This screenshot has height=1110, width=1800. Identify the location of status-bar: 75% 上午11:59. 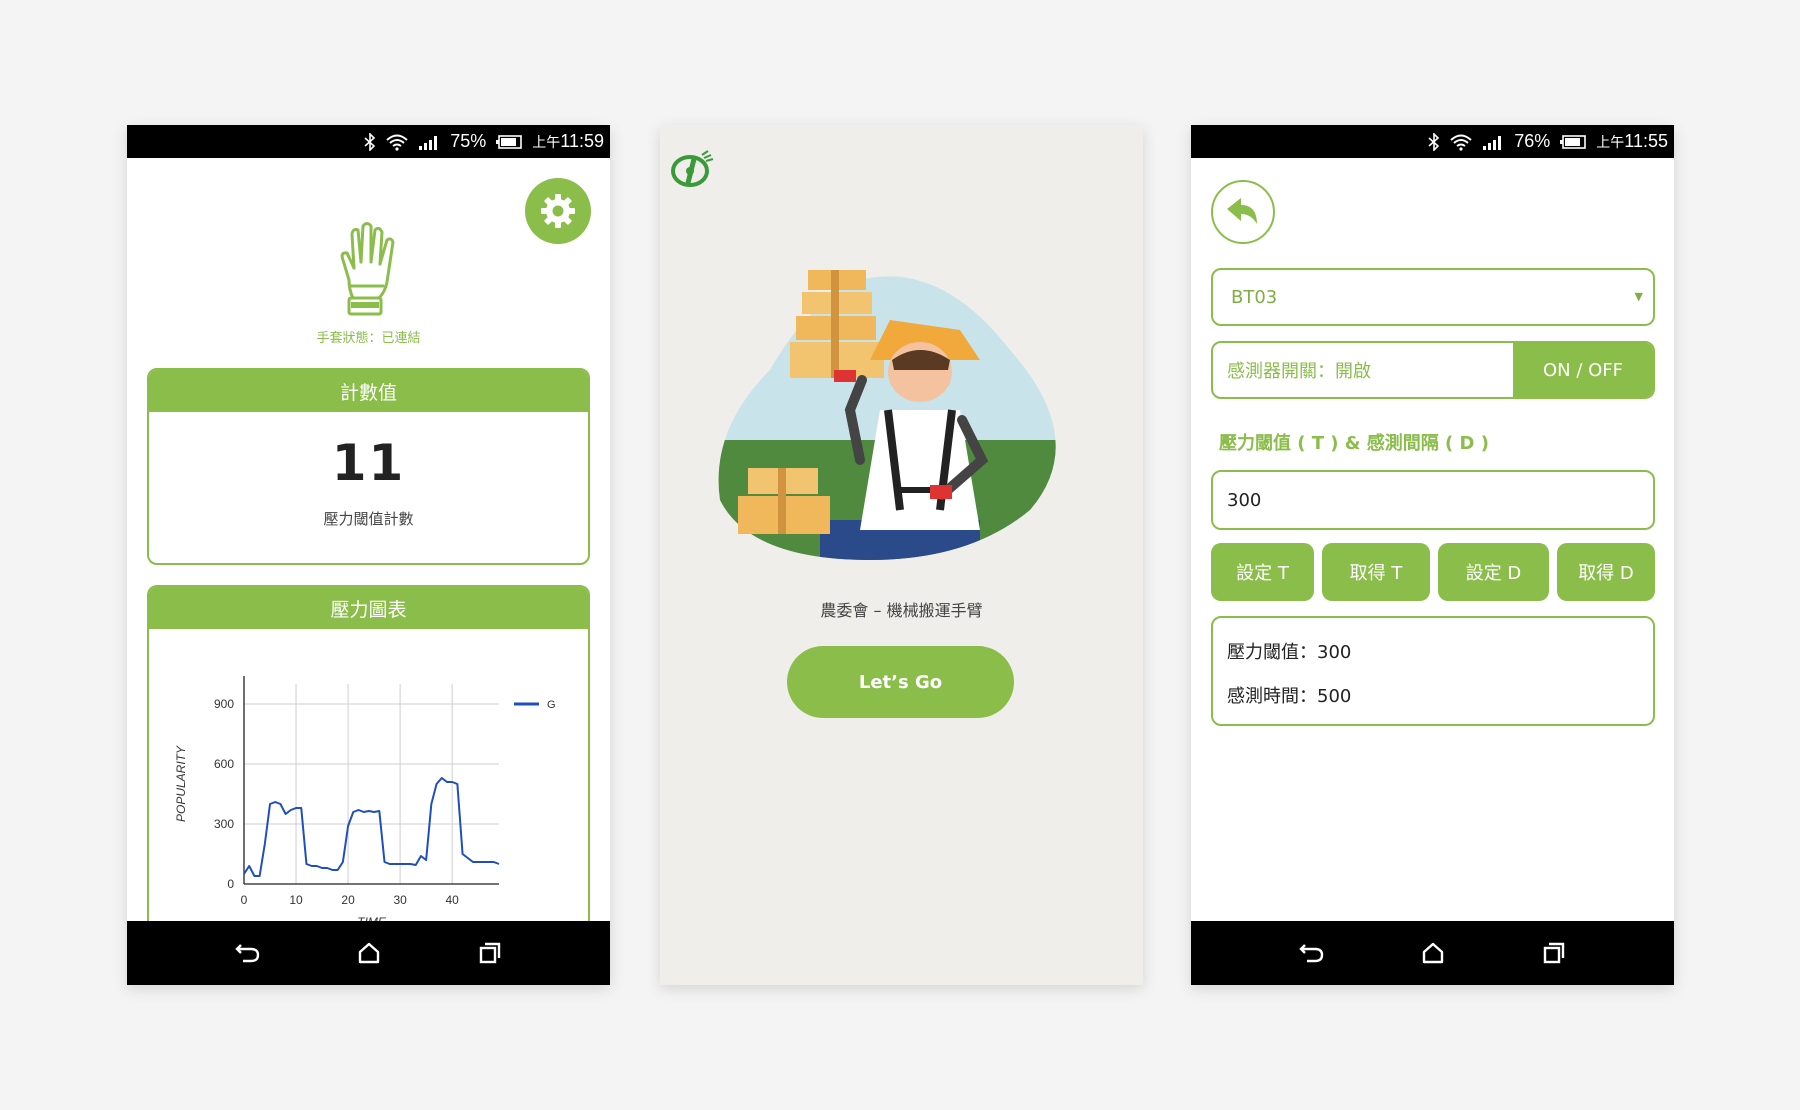
(368, 141).